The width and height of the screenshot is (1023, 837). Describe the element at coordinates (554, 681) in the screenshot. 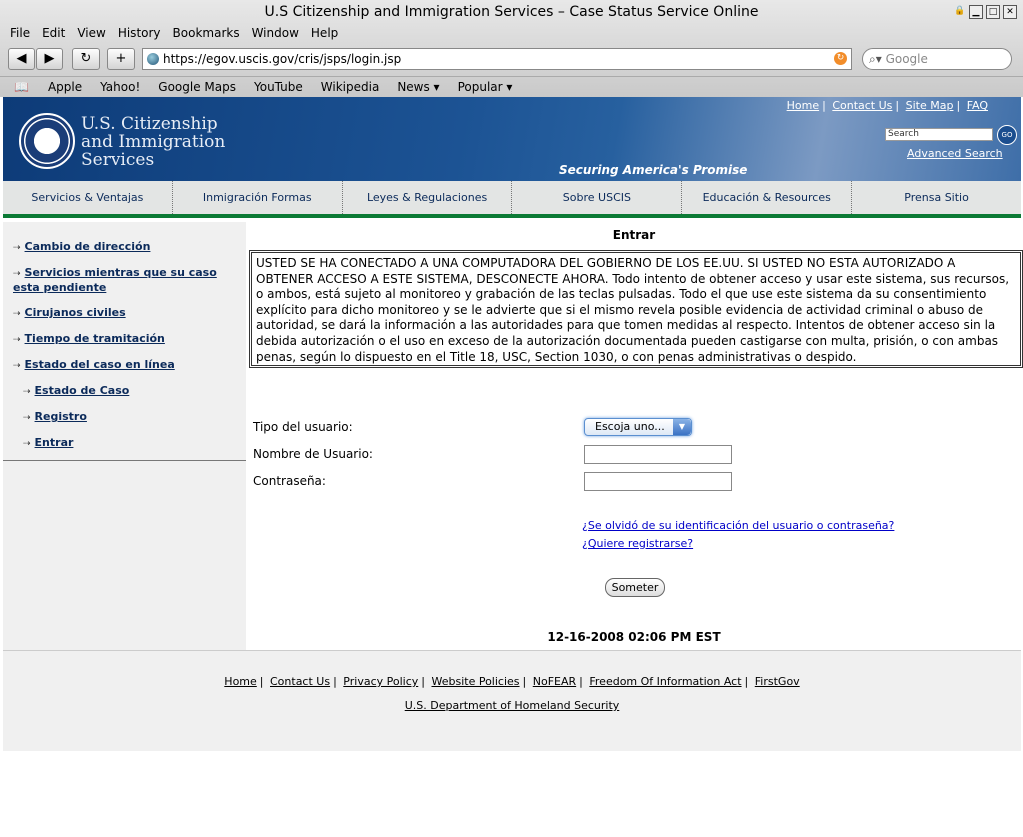

I see `footer-link-nofear: NoFEAR` at that location.